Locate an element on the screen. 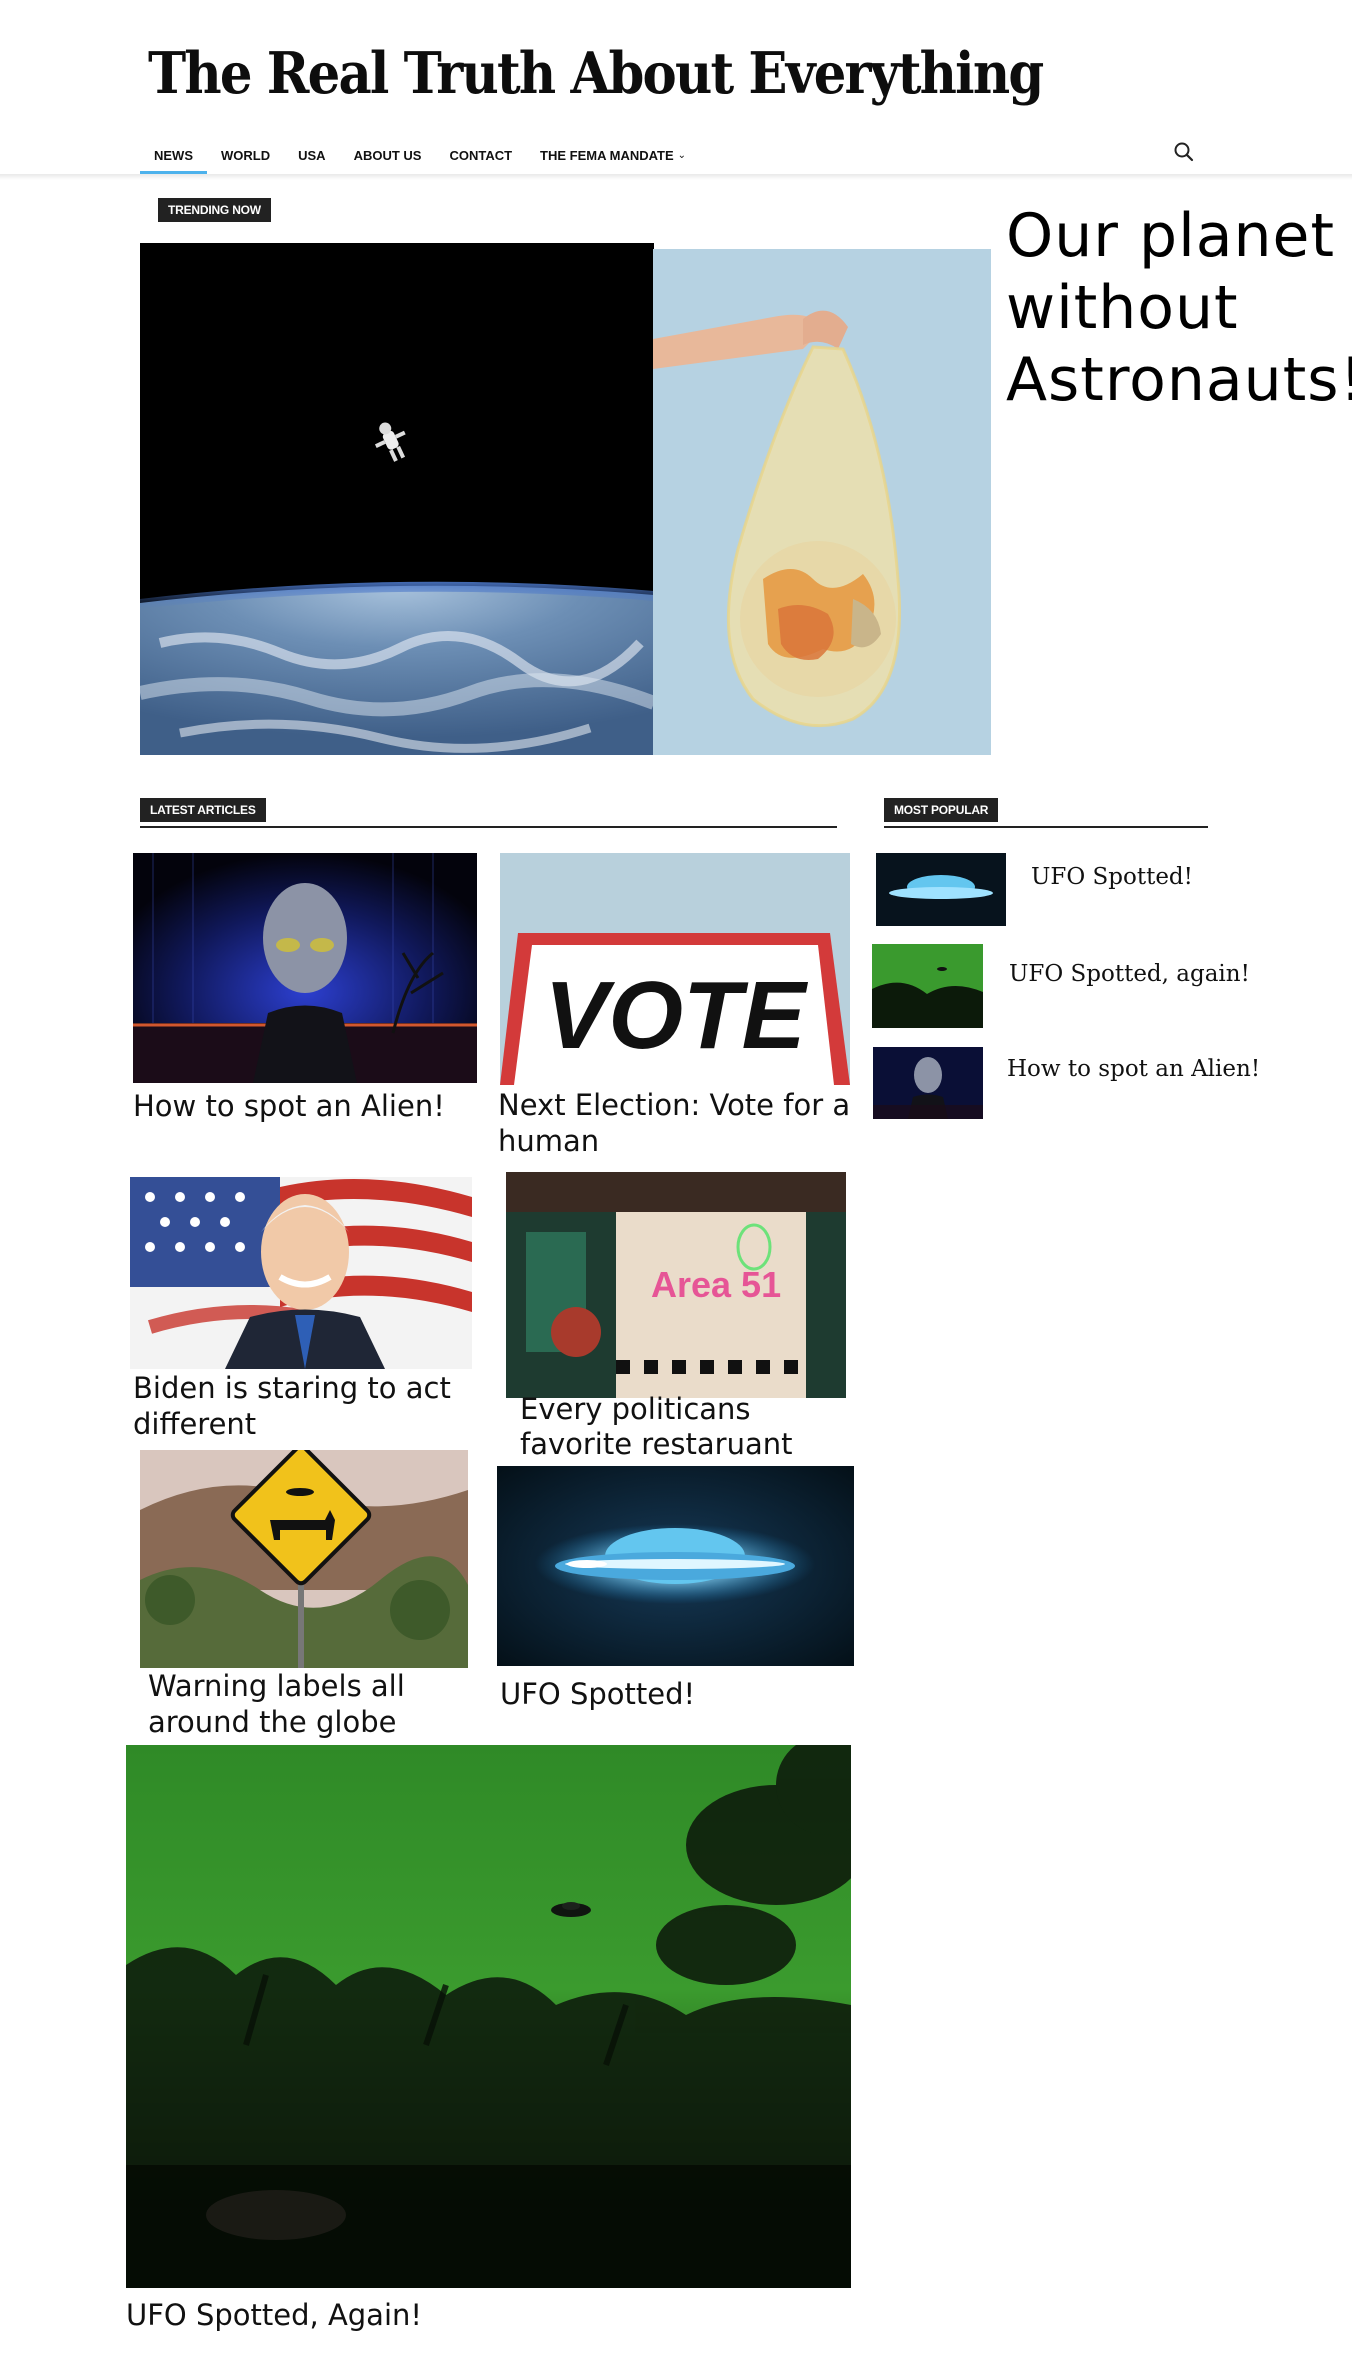 The width and height of the screenshot is (1352, 2358). site-title: The Real Truth About Everything is located at coordinates (596, 73).